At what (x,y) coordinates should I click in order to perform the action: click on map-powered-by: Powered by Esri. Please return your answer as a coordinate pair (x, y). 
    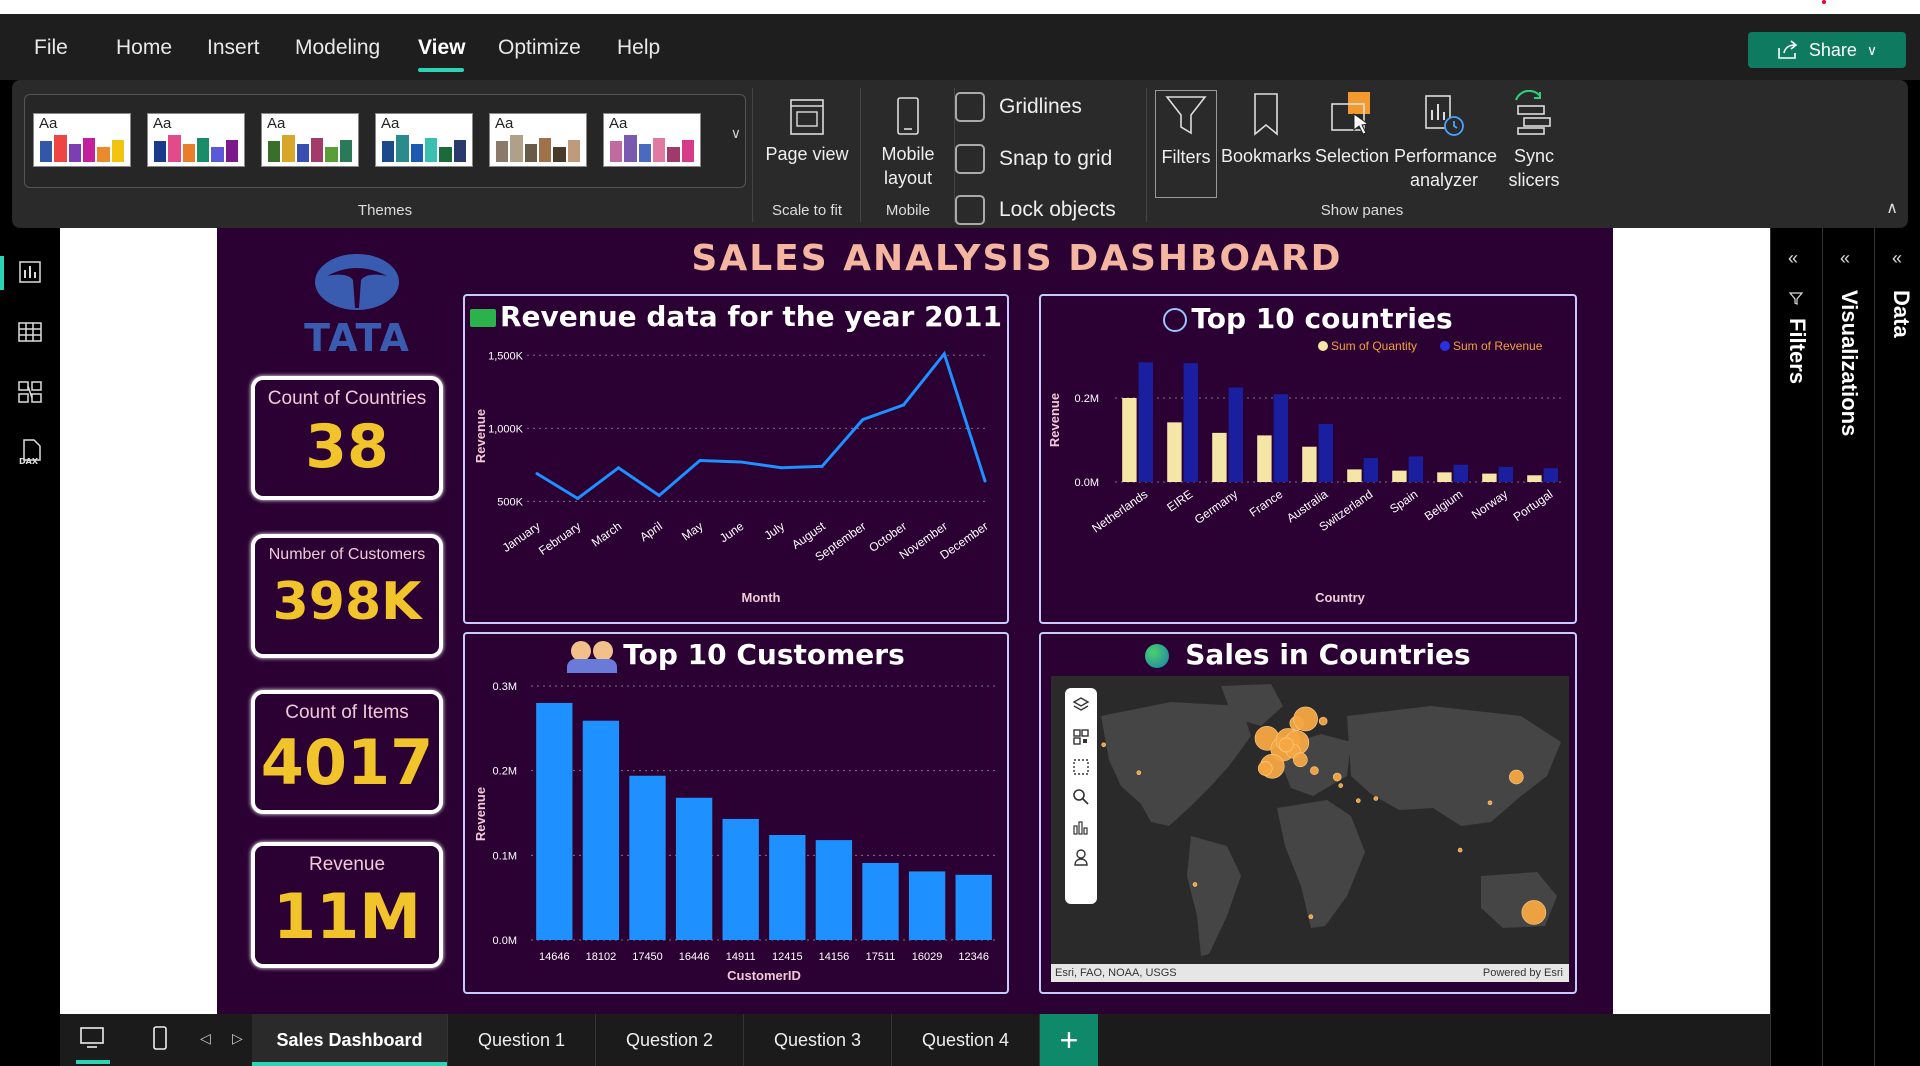
    Looking at the image, I should click on (1523, 973).